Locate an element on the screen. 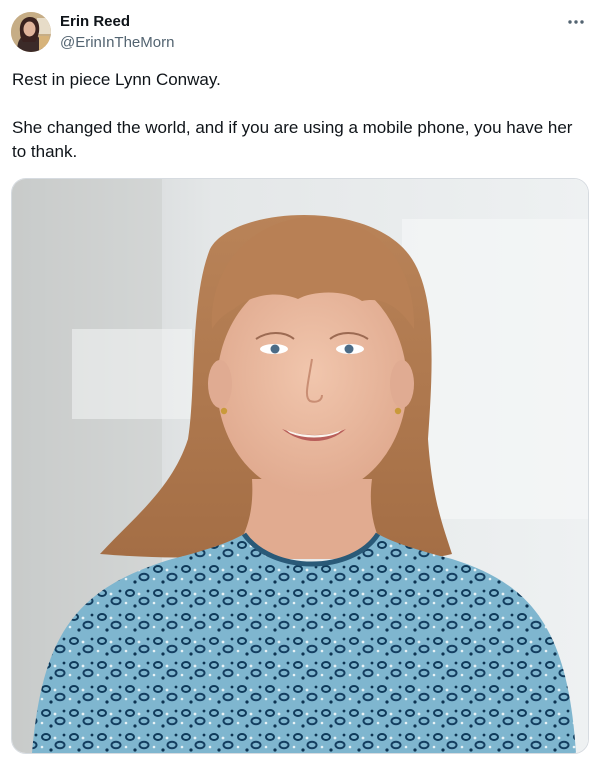 This screenshot has width=600, height=760. tweet-paragraph: Rest in piece Lynn Conway. is located at coordinates (116, 79).